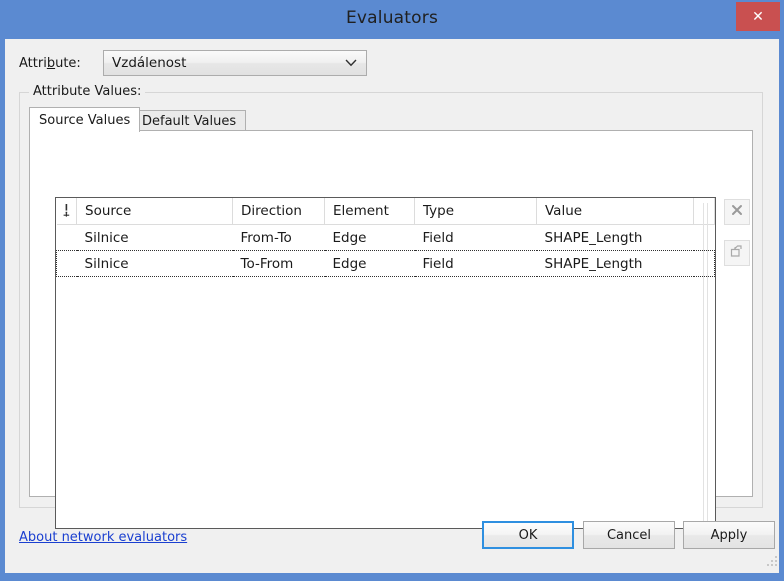 Image resolution: width=784 pixels, height=581 pixels. I want to click on attribute-label-accelerator: b, so click(51, 63).